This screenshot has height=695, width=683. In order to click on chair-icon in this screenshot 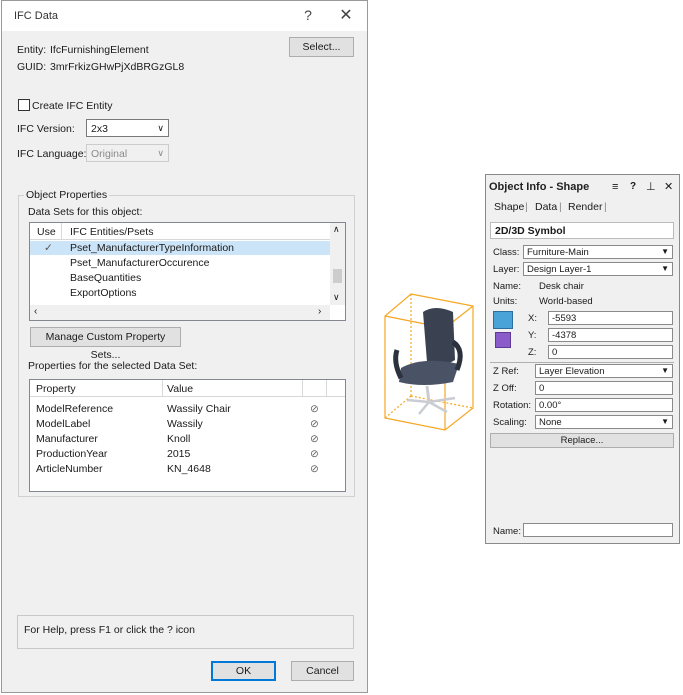, I will do `click(428, 361)`.